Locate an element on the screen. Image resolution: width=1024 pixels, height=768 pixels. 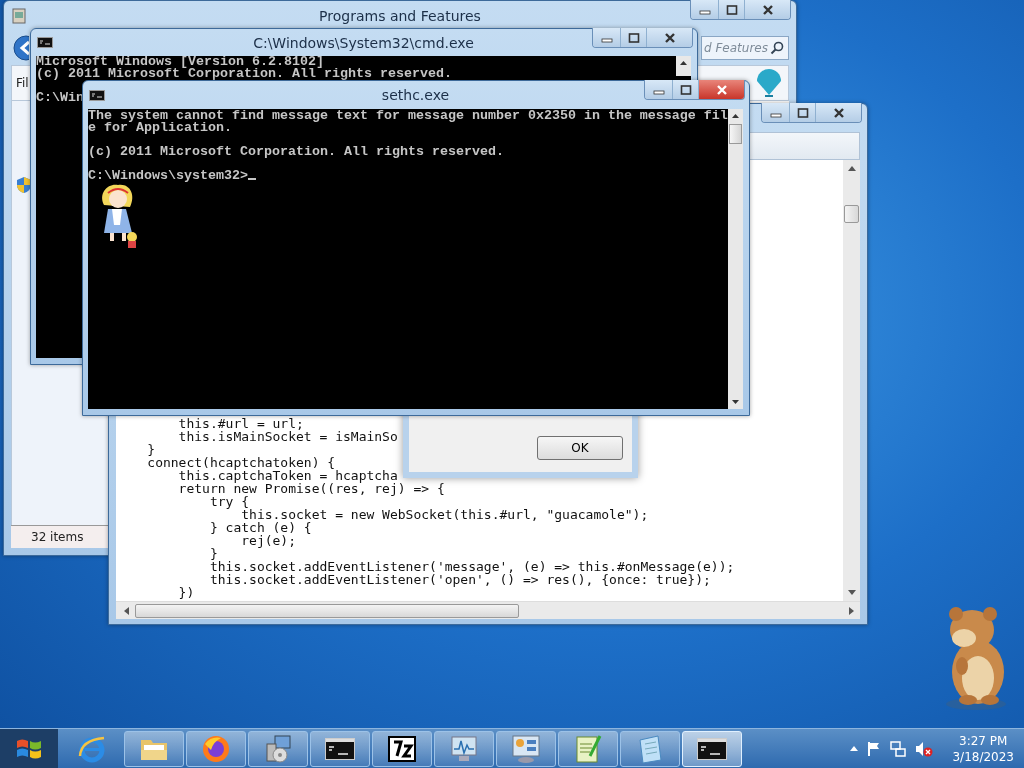
ok-button: OK is located at coordinates (580, 448).